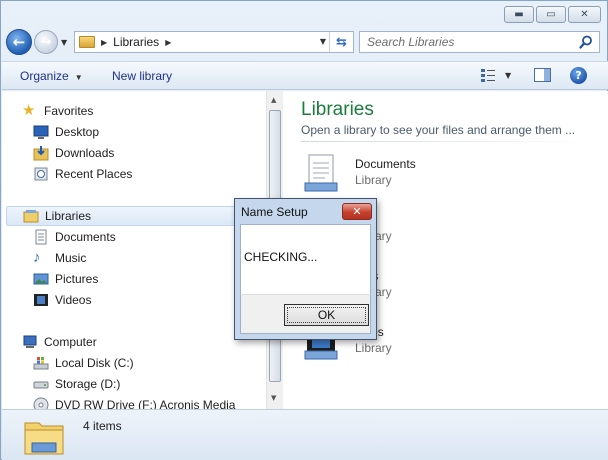 This screenshot has height=460, width=608. I want to click on back-button: ←, so click(19, 42).